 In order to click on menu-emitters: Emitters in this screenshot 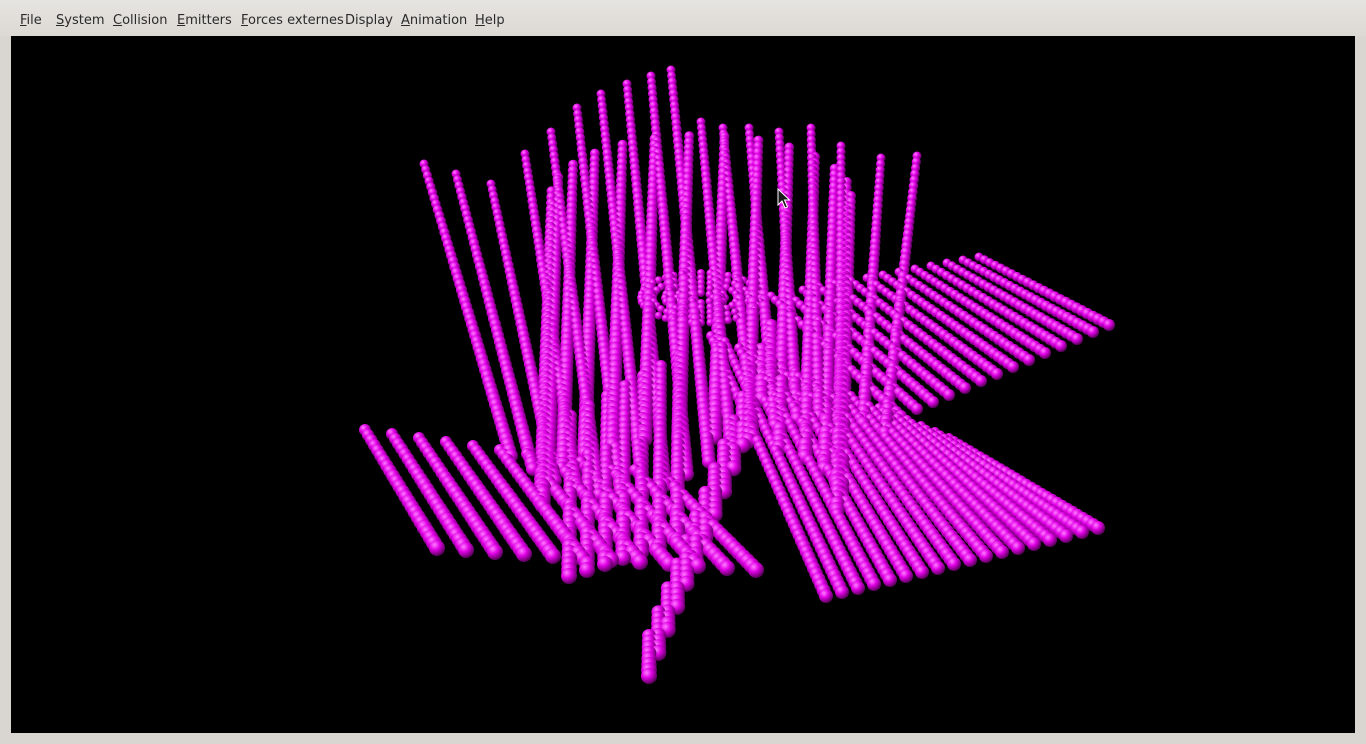, I will do `click(204, 20)`.